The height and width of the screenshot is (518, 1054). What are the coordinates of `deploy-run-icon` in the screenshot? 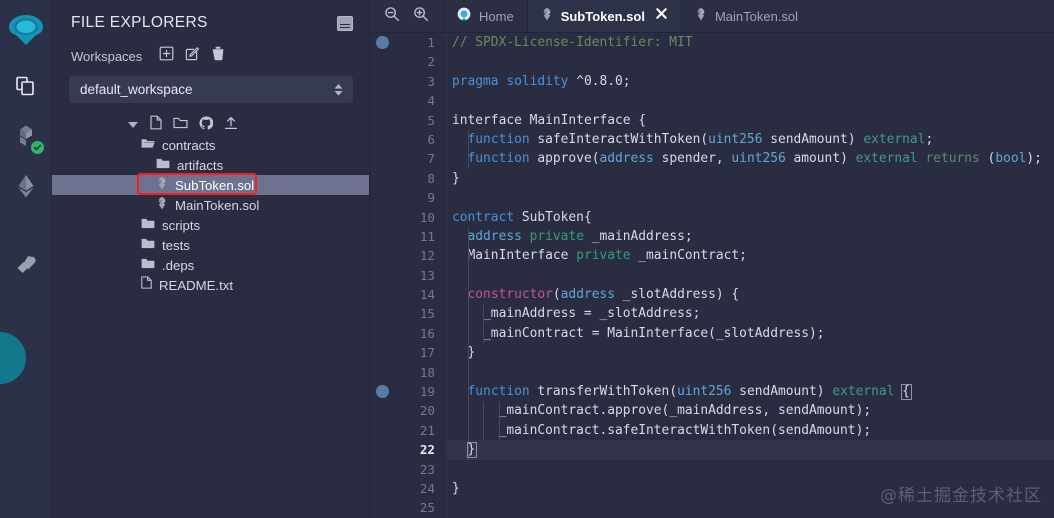 It's located at (26, 186).